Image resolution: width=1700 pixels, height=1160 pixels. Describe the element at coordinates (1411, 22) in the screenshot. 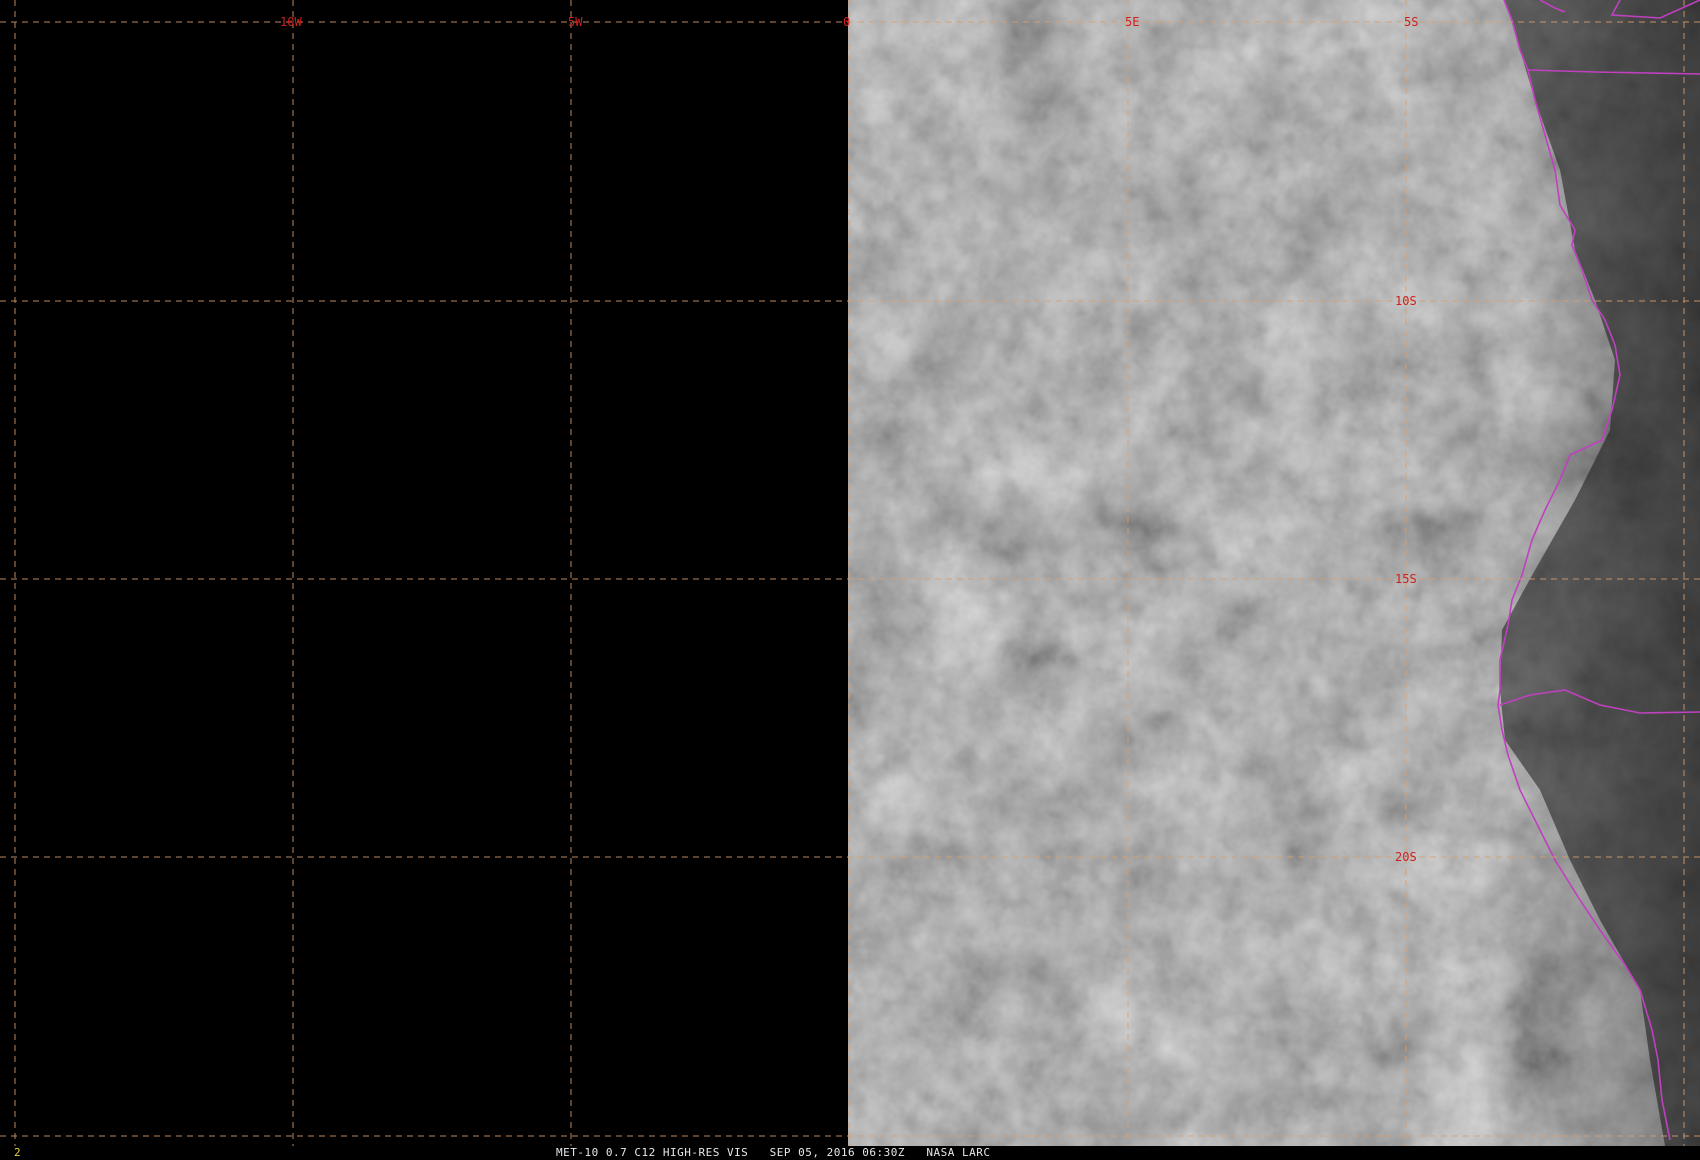

I see `latitude-label: 5S` at that location.